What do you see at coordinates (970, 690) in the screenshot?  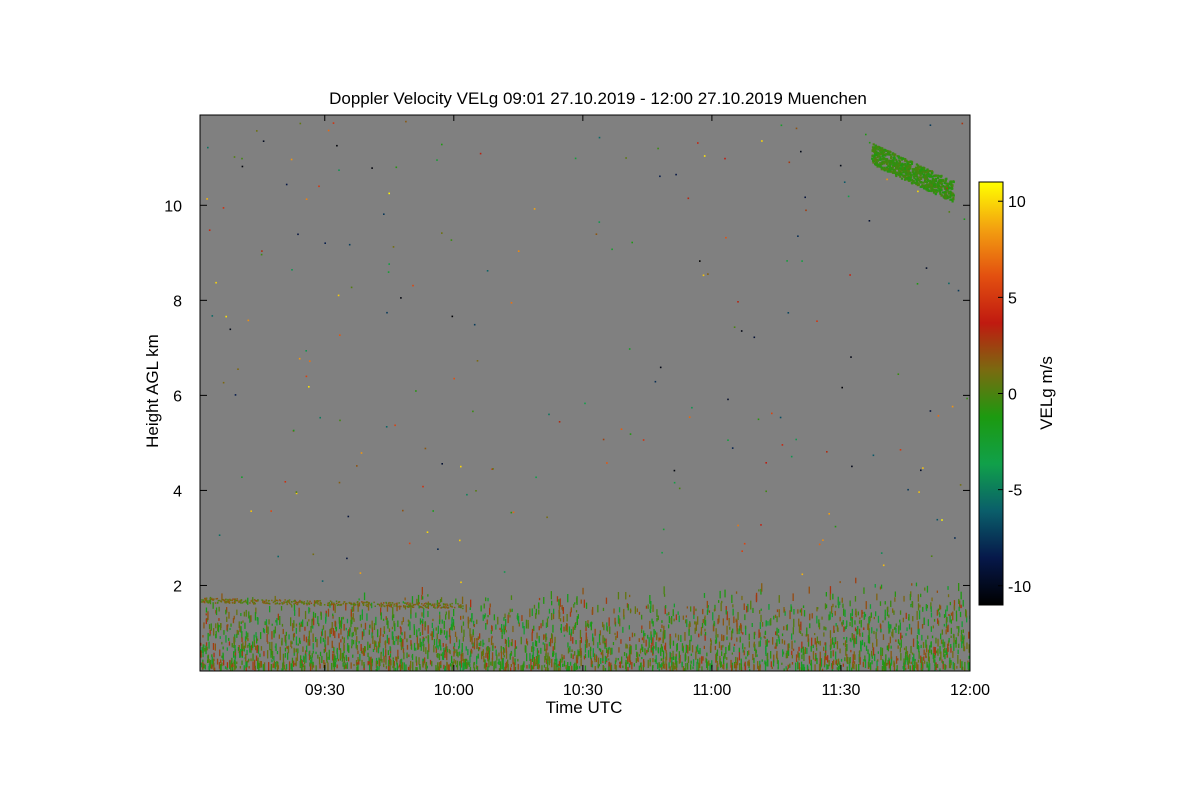 I see `x-tick-label: 12:00` at bounding box center [970, 690].